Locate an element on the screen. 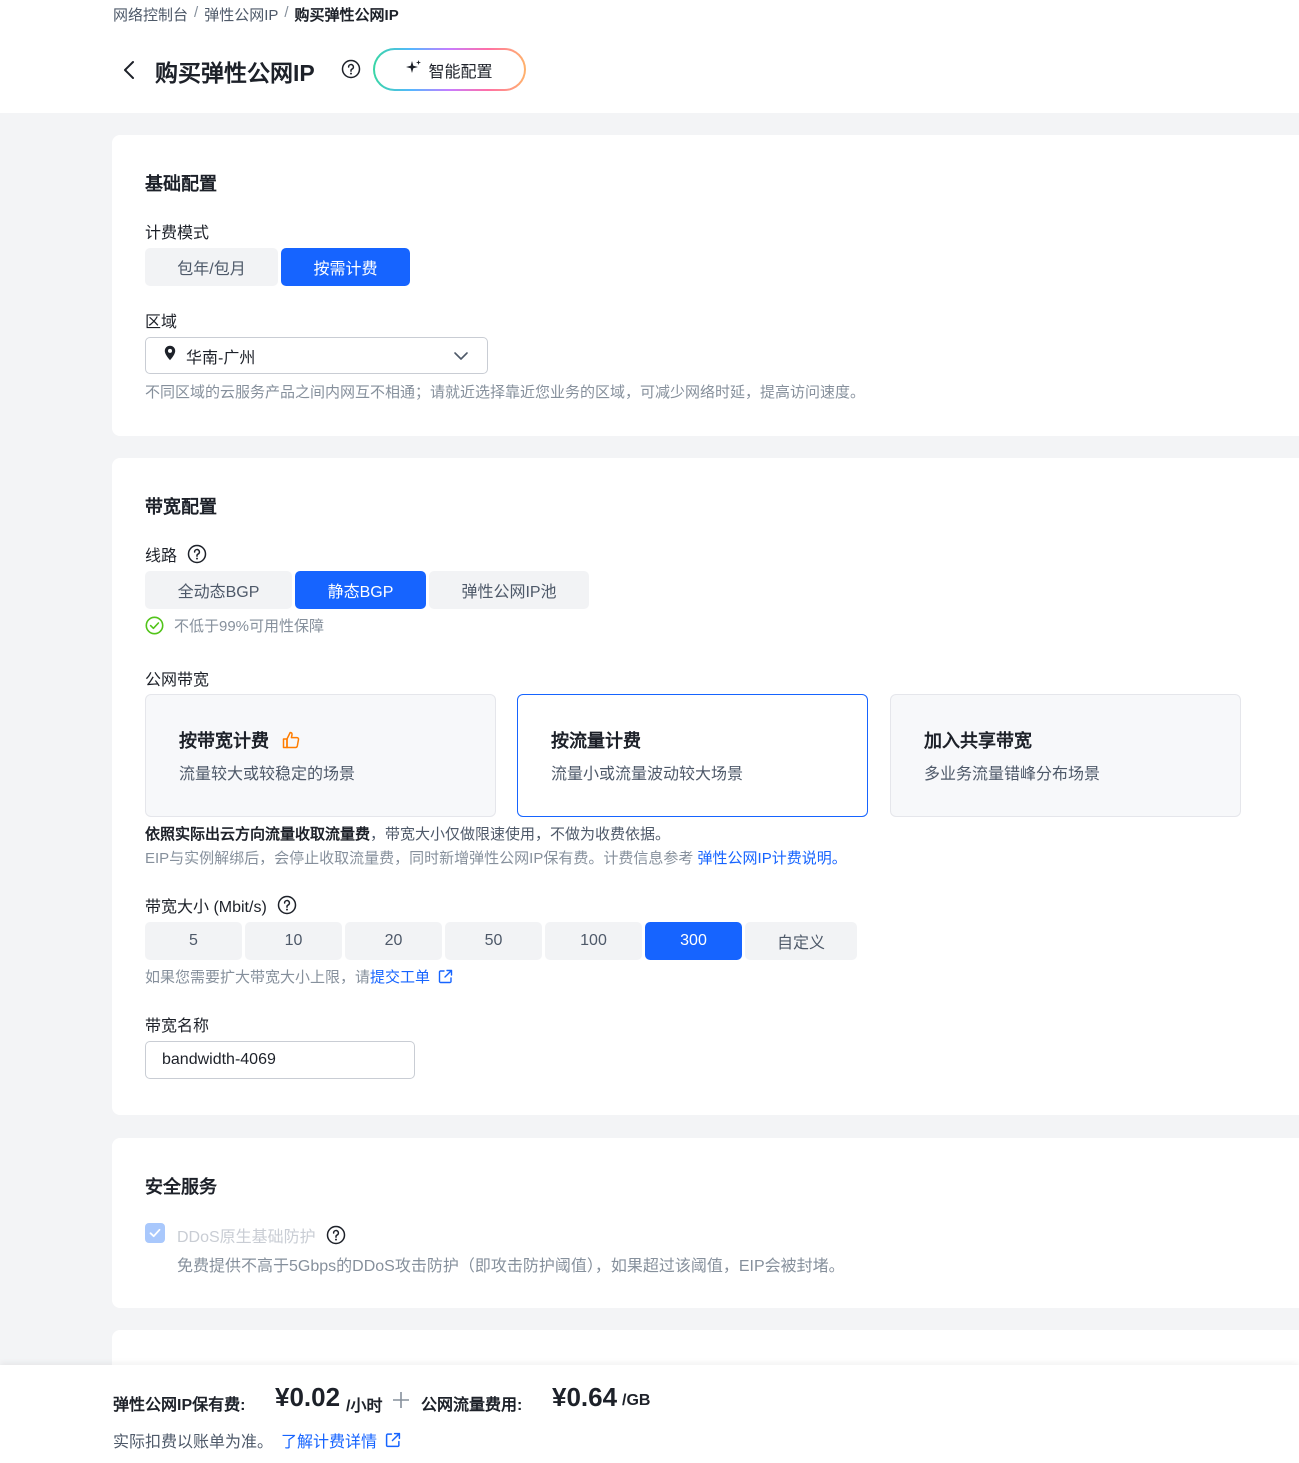 The image size is (1299, 1463). region-select: 华南-广州 is located at coordinates (316, 355).